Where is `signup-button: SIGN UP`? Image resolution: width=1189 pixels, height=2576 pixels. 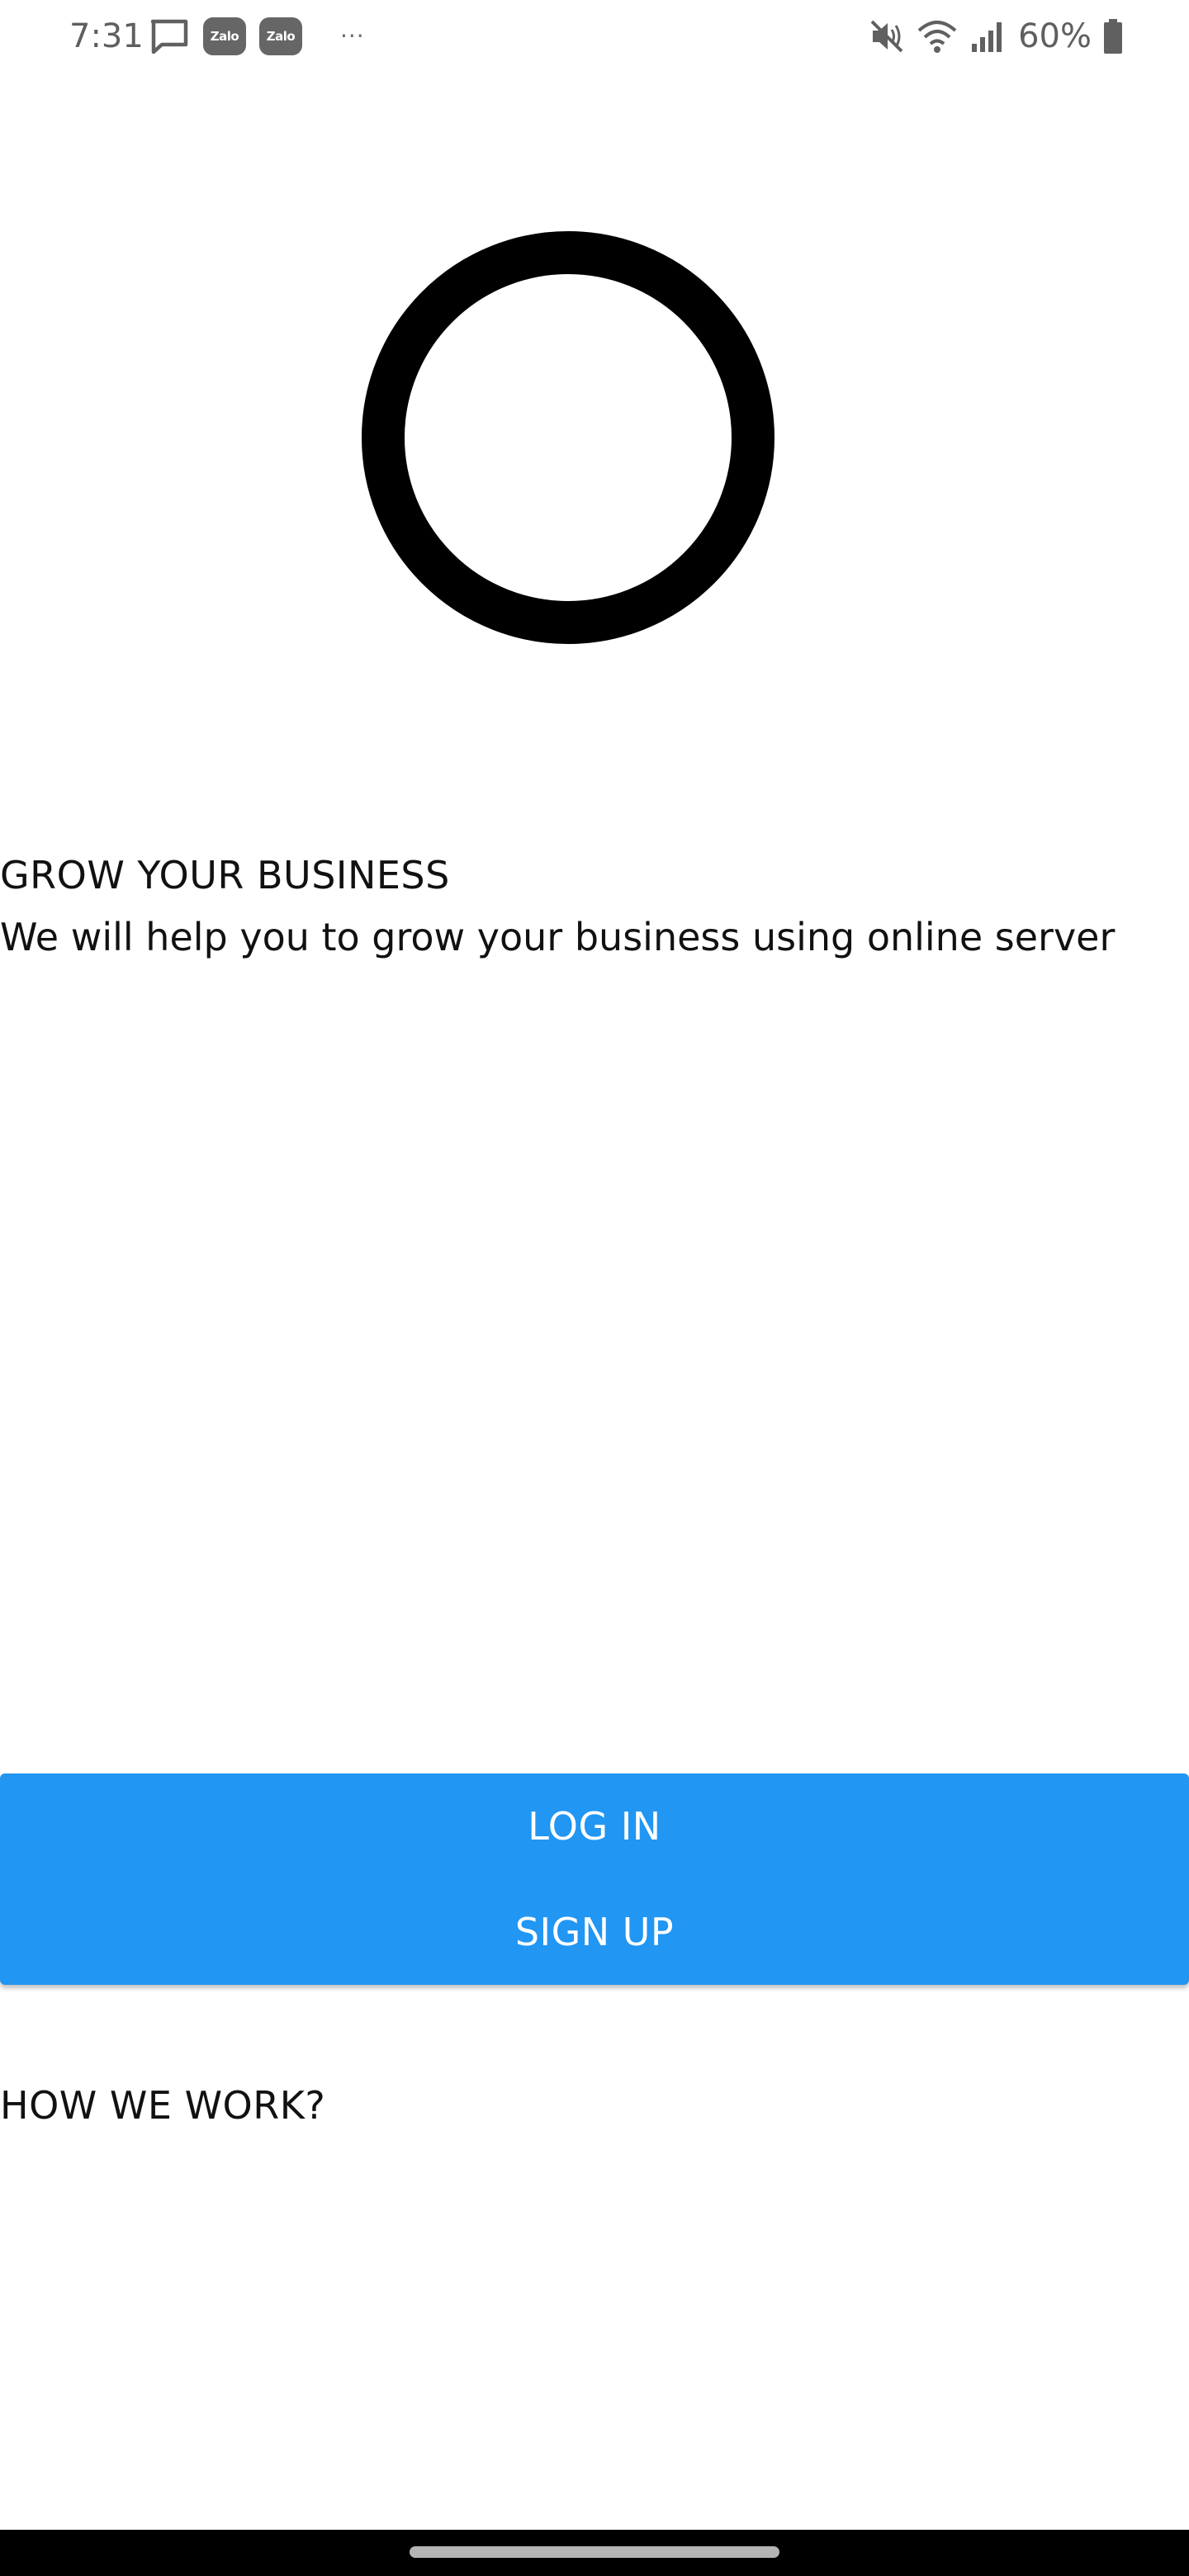
signup-button: SIGN UP is located at coordinates (594, 1932).